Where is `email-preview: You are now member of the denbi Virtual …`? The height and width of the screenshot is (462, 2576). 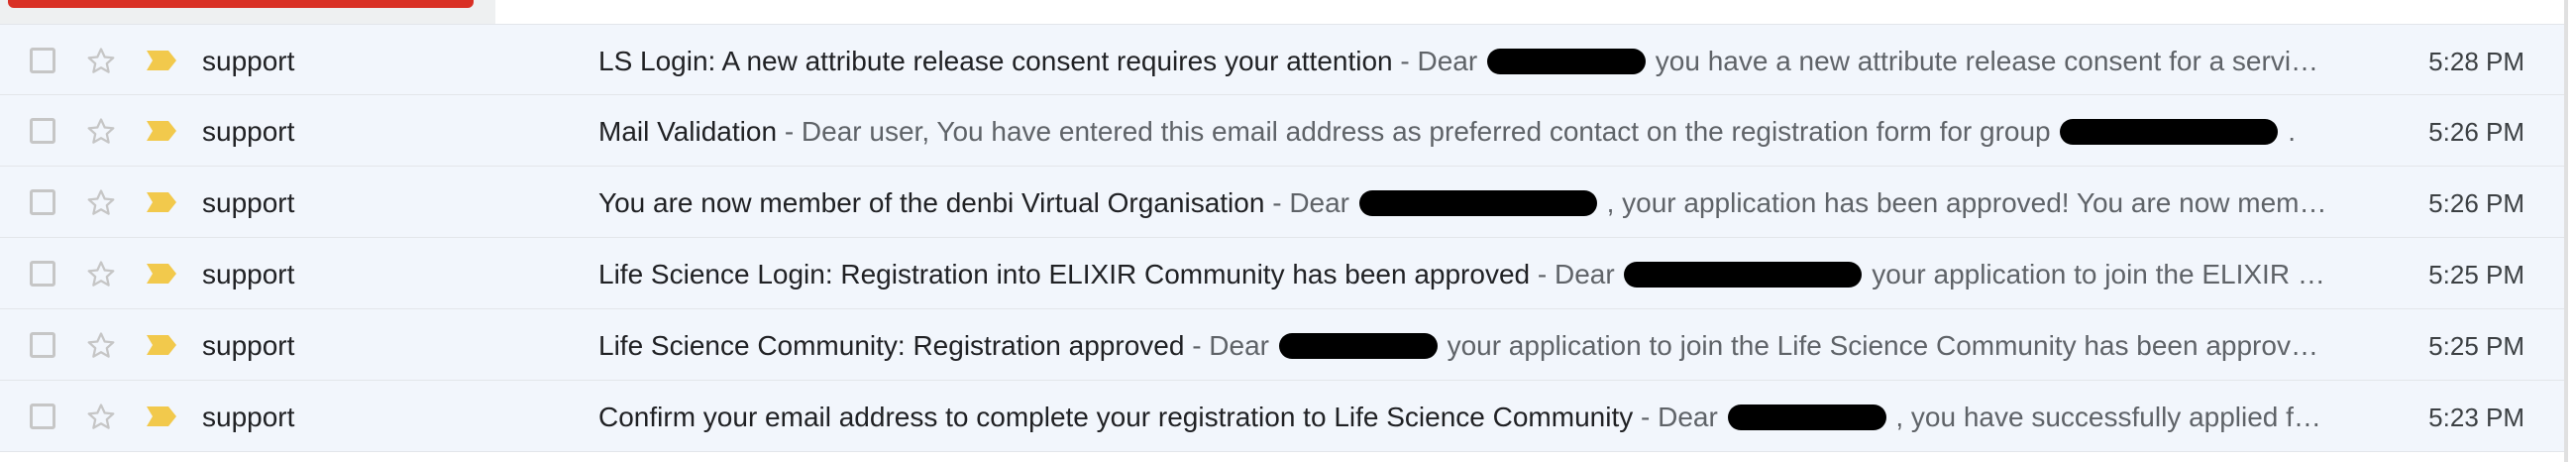 email-preview: You are now member of the denbi Virtual … is located at coordinates (1467, 203).